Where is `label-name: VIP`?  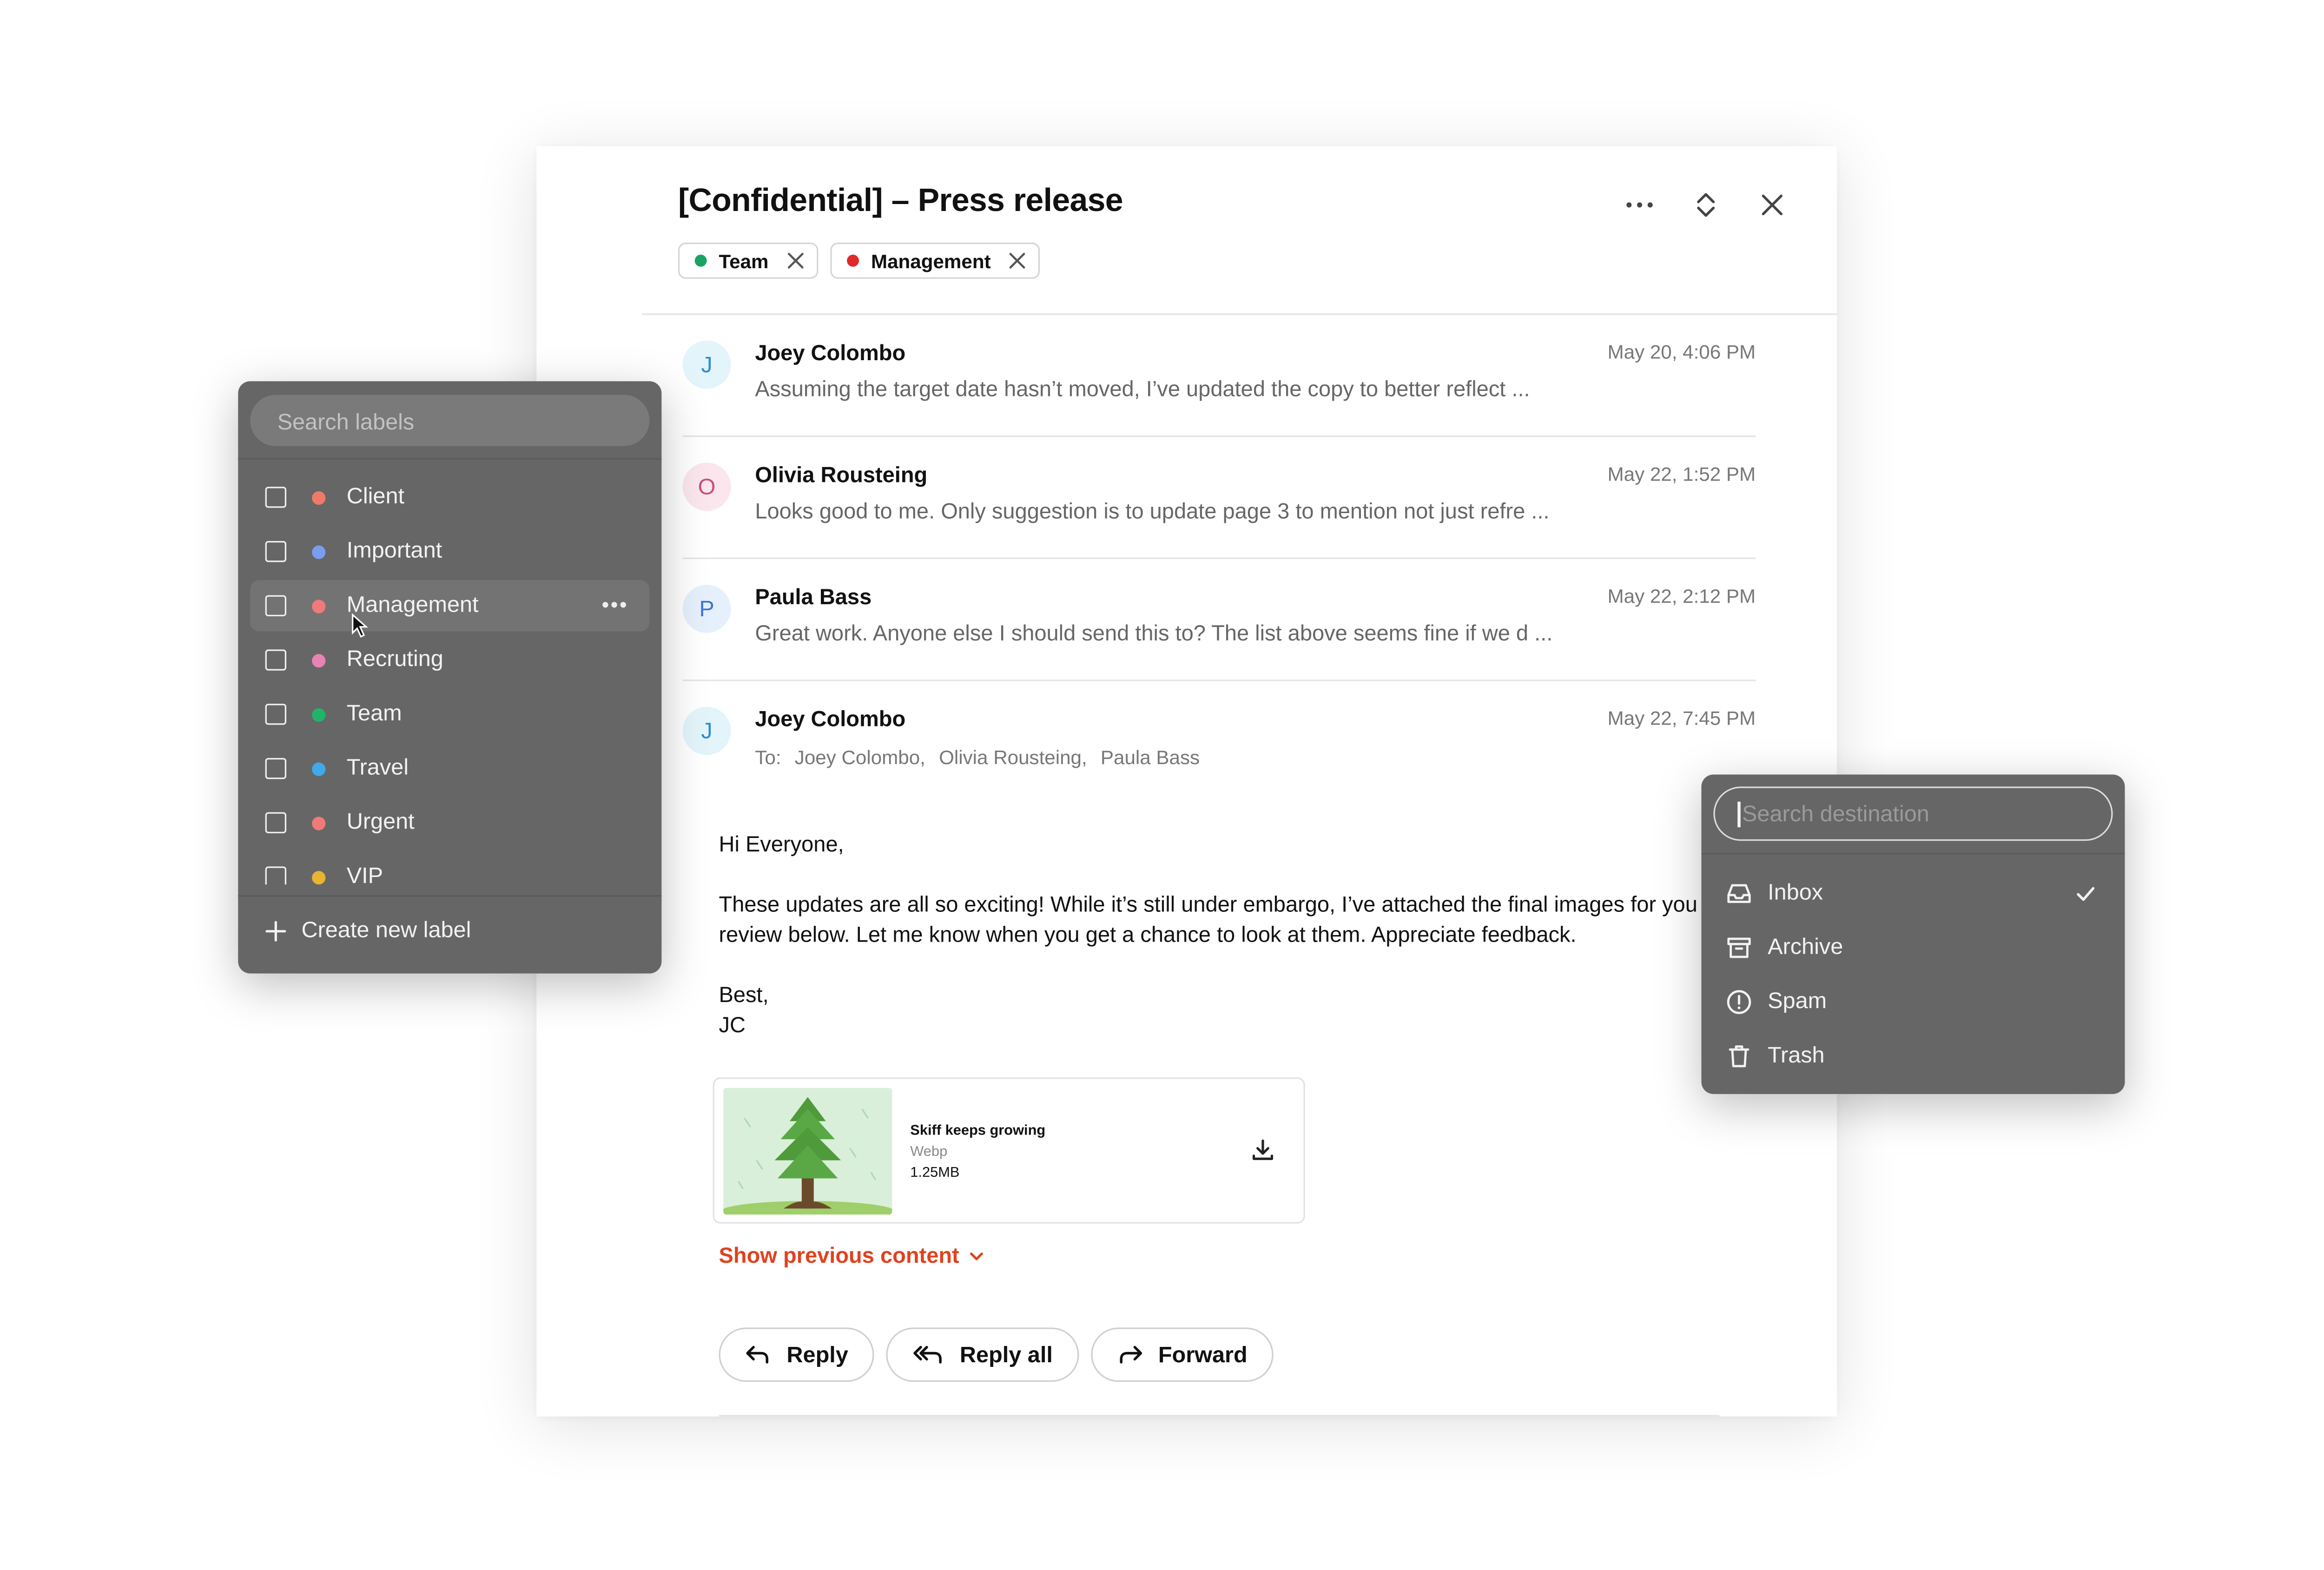
label-name: VIP is located at coordinates (364, 874).